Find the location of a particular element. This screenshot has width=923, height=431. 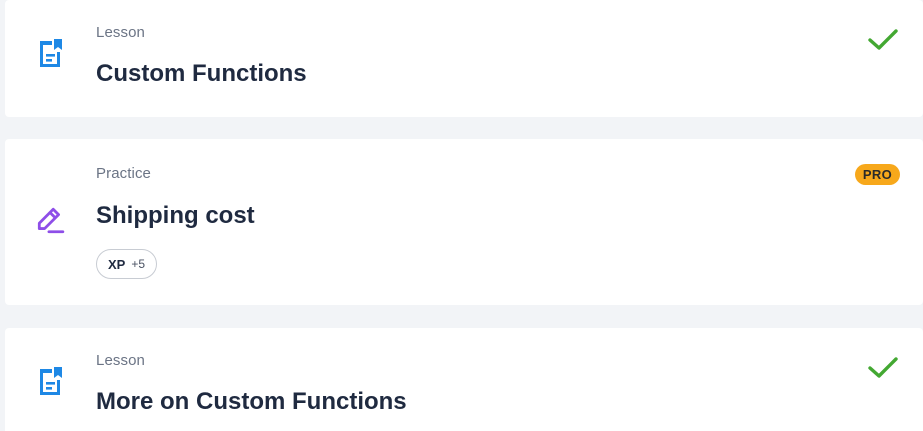

practice-pencil-icon is located at coordinates (51, 220).